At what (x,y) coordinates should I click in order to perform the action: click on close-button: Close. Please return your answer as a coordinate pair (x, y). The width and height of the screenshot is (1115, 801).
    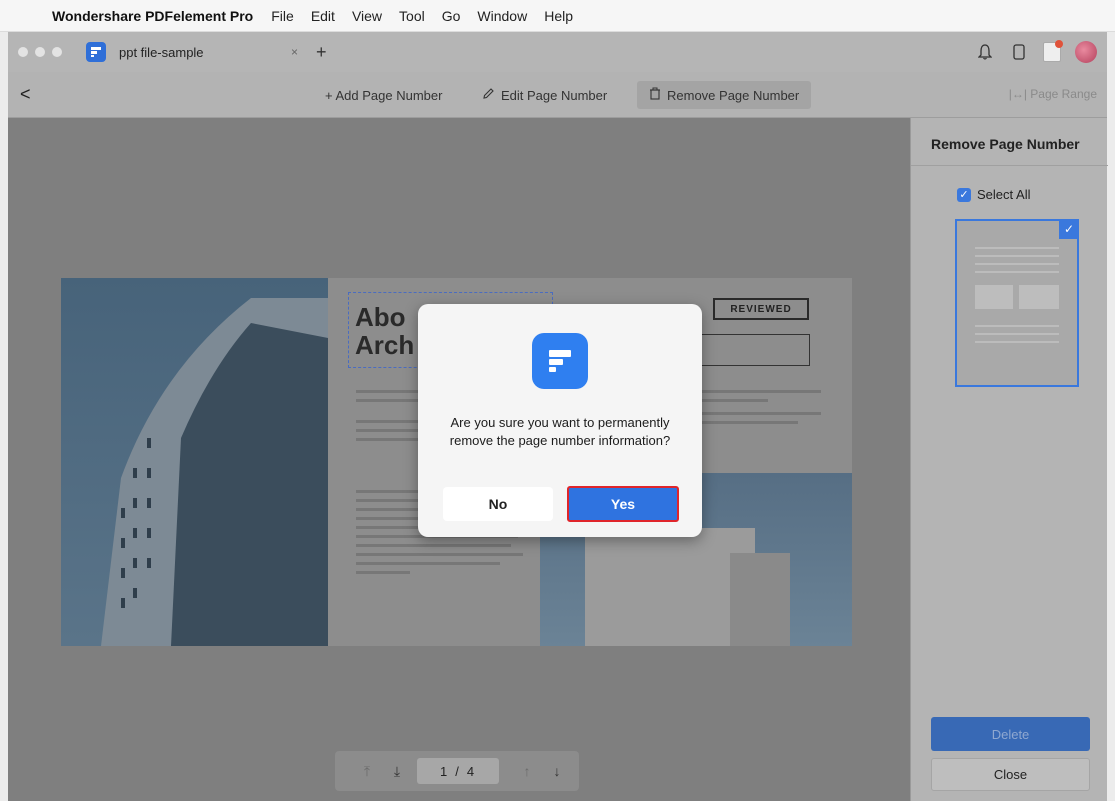
    Looking at the image, I should click on (1010, 774).